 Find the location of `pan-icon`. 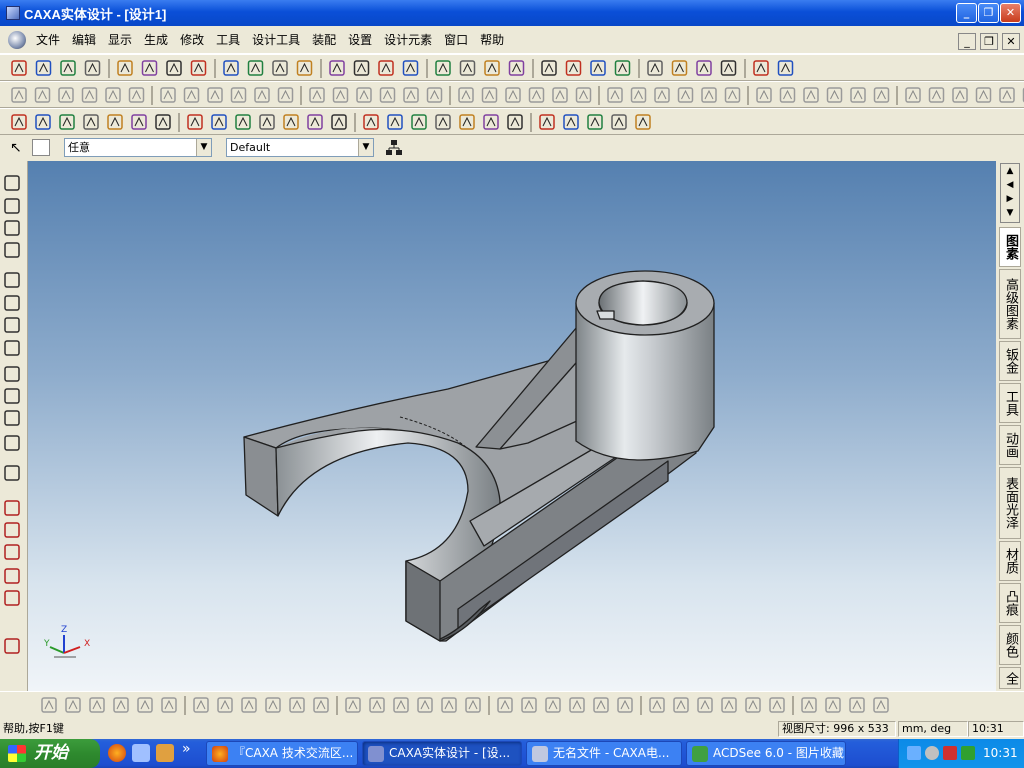

pan-icon is located at coordinates (12, 183).